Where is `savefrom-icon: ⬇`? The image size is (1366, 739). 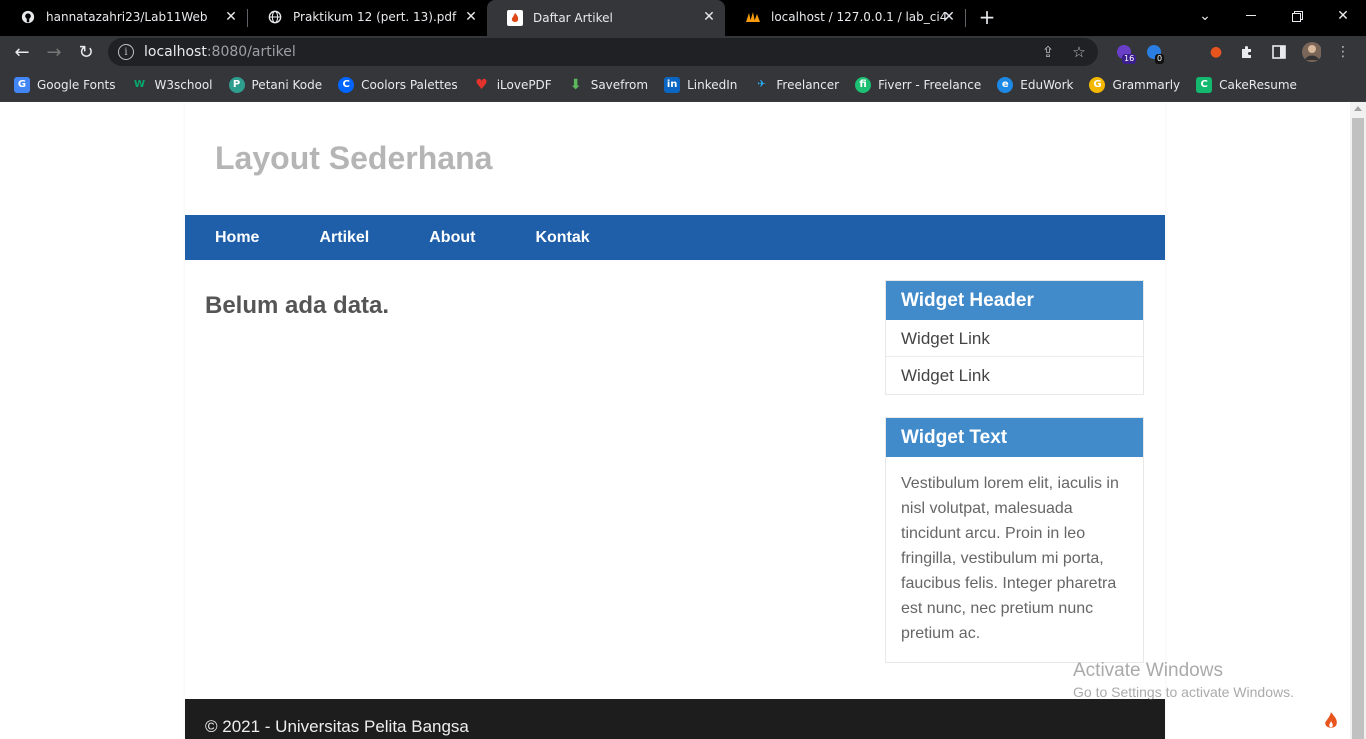 savefrom-icon: ⬇ is located at coordinates (575, 84).